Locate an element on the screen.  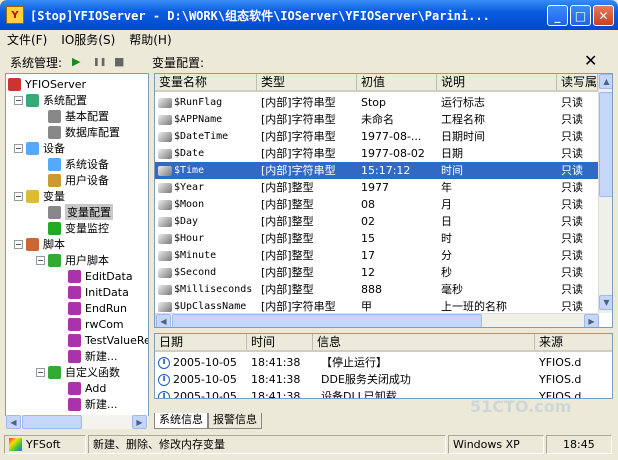
tree-hscrollbar: ◀ ▶ is located at coordinates (77, 422).